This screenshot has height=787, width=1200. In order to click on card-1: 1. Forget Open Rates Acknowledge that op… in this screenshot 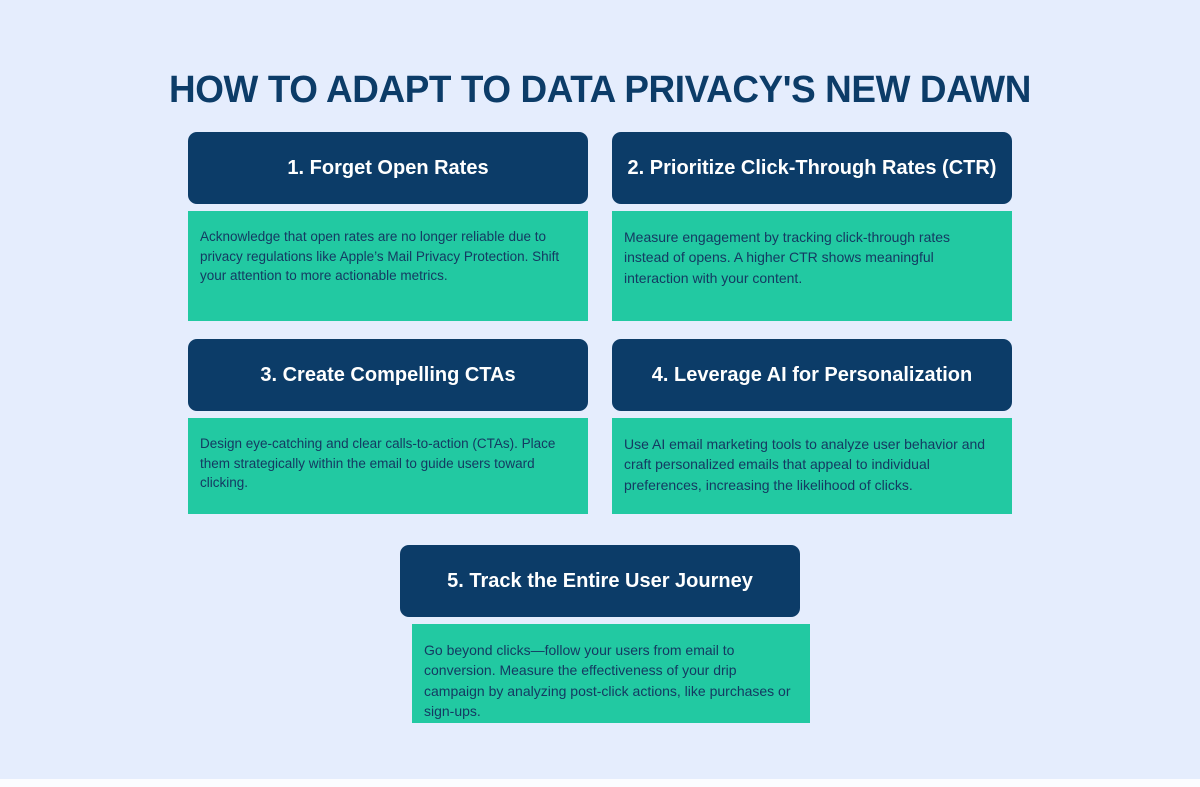, I will do `click(388, 226)`.